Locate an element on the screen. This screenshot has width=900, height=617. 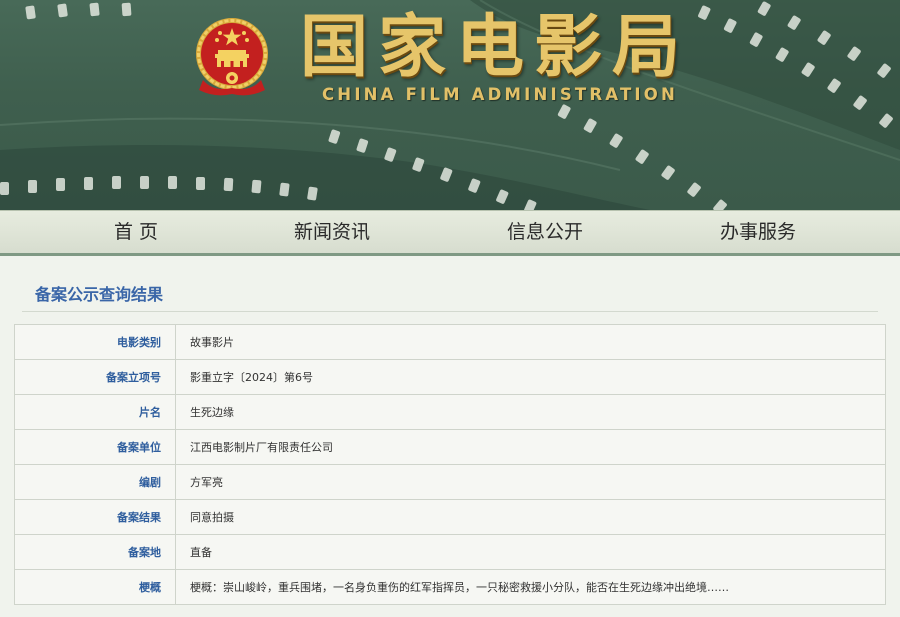
row-label-record-number: 备案立项号 is located at coordinates (95, 377).